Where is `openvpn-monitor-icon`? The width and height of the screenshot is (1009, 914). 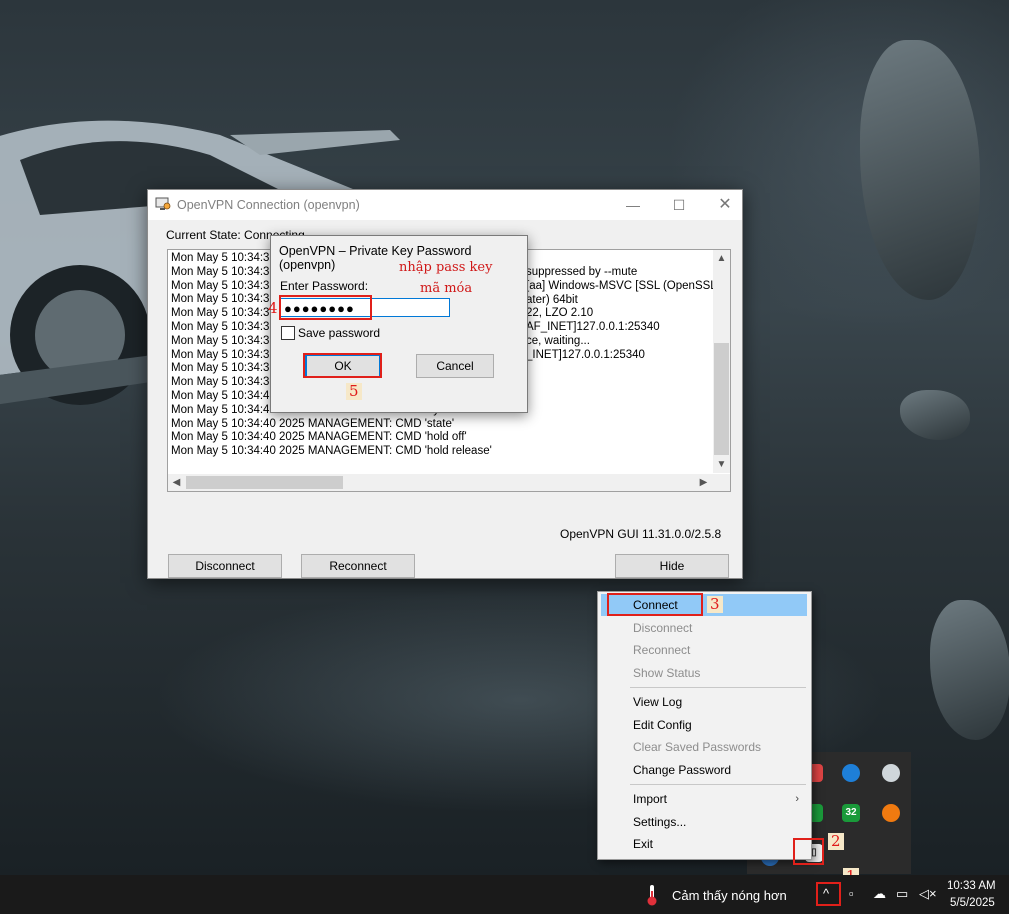 openvpn-monitor-icon is located at coordinates (163, 203).